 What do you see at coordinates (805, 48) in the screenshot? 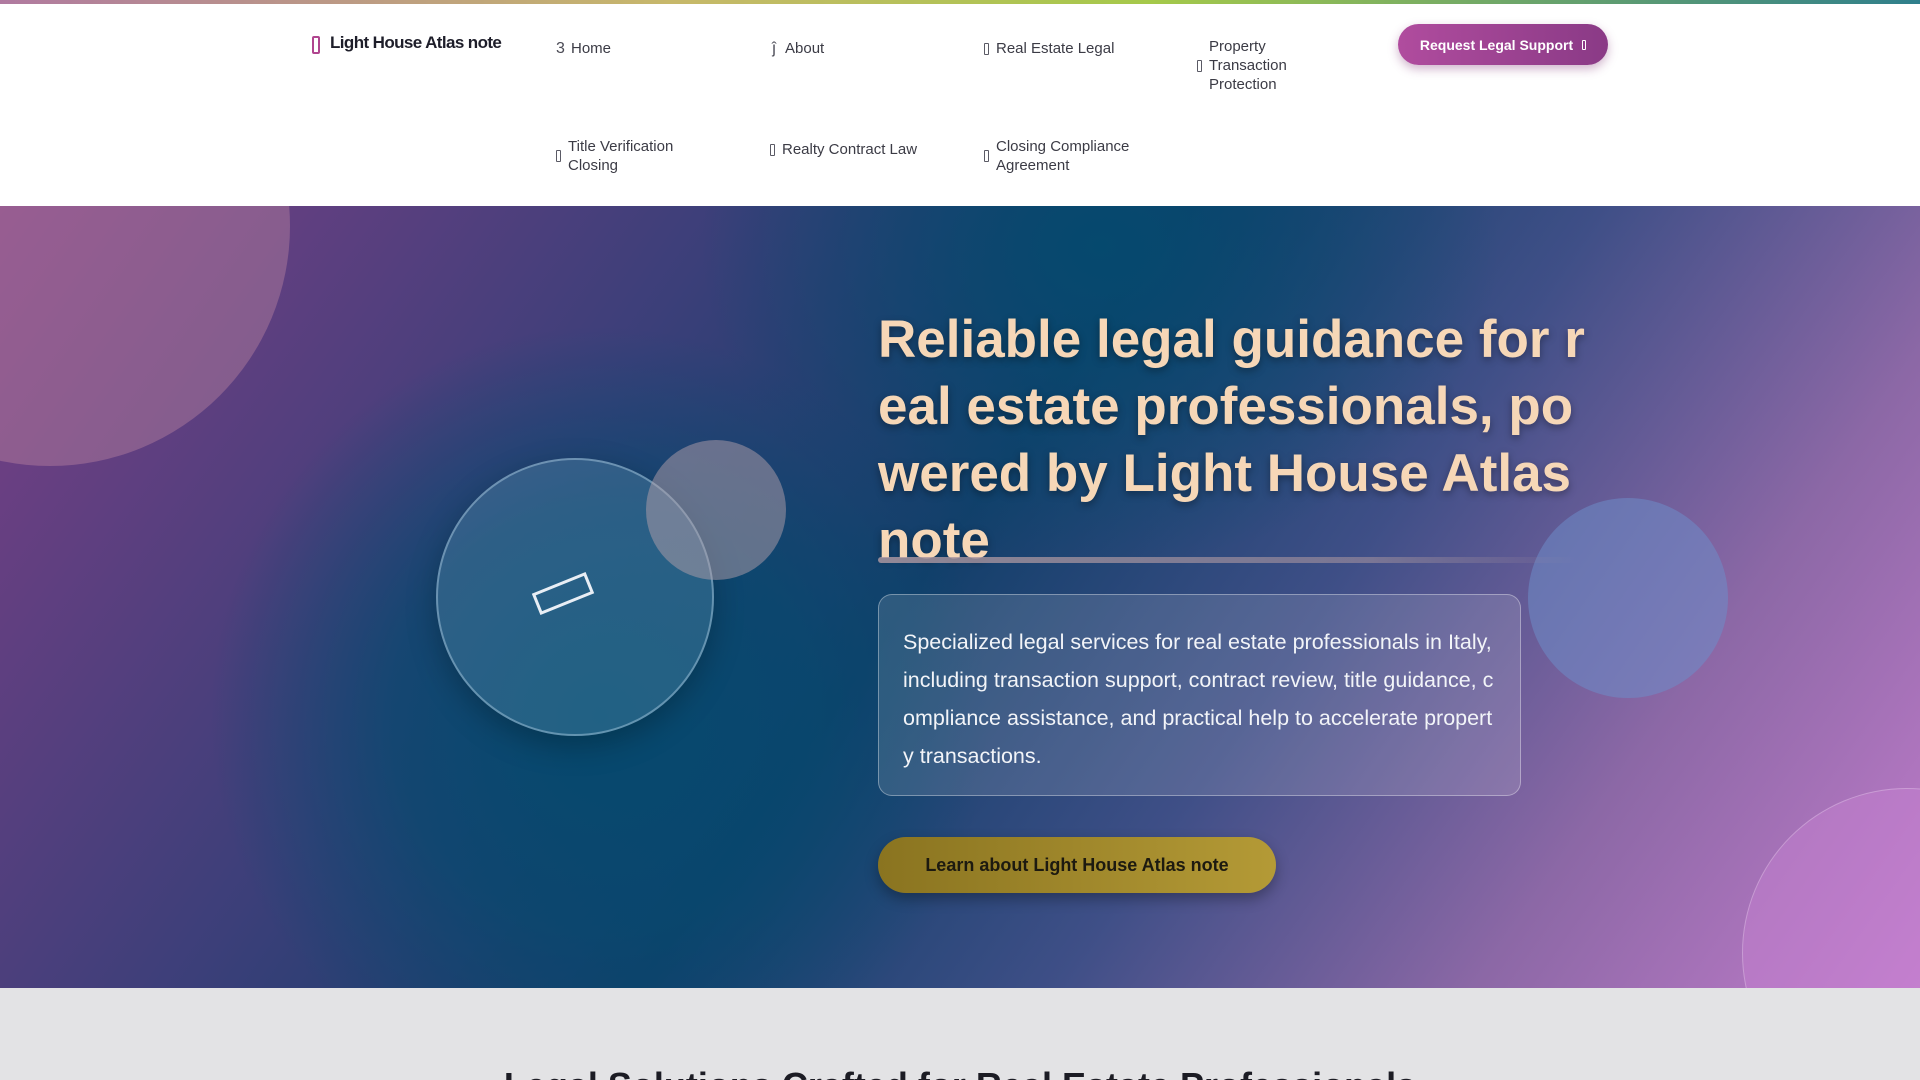
I see `nav-item-label: About` at bounding box center [805, 48].